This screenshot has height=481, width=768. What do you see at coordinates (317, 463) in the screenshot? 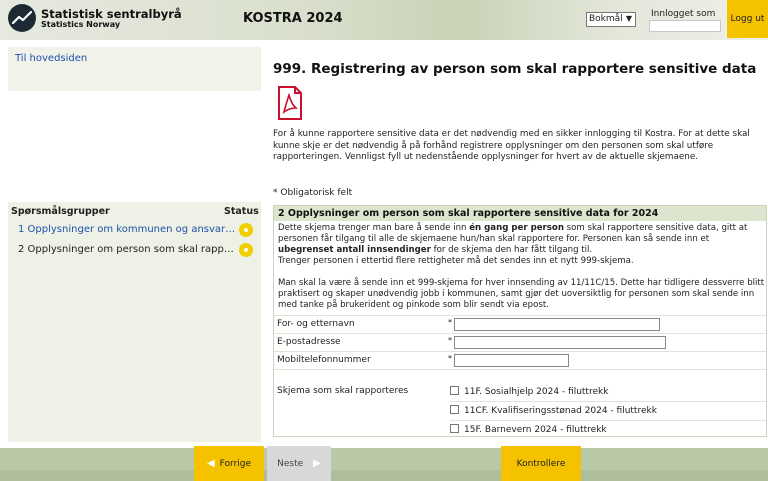
I see `arrow-right-icon: ▶` at bounding box center [317, 463].